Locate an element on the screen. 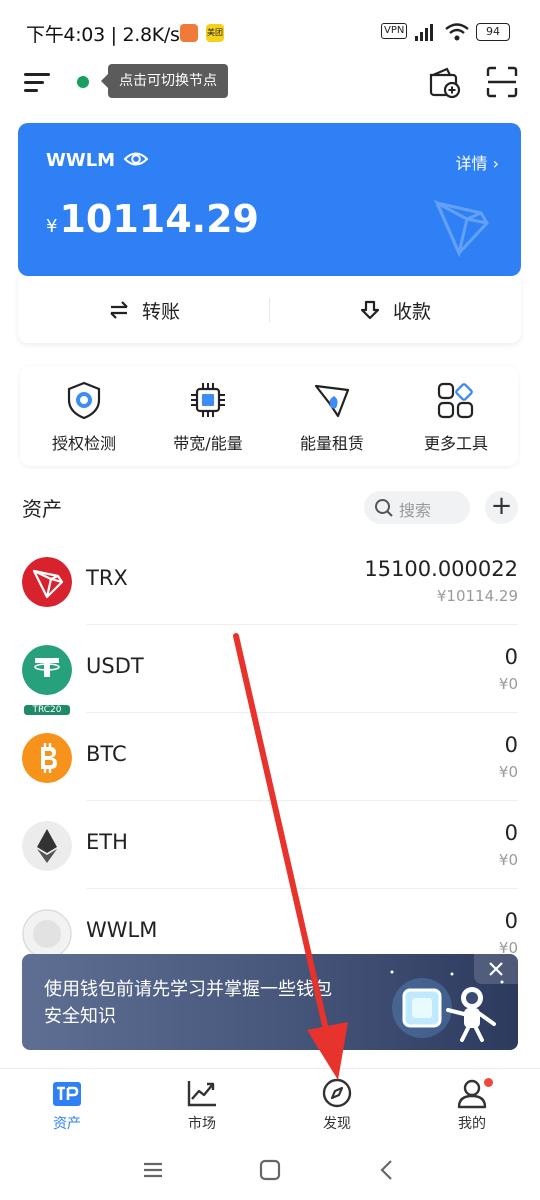 This screenshot has width=540, height=1200. nav-assets: 资产 is located at coordinates (67, 1105).